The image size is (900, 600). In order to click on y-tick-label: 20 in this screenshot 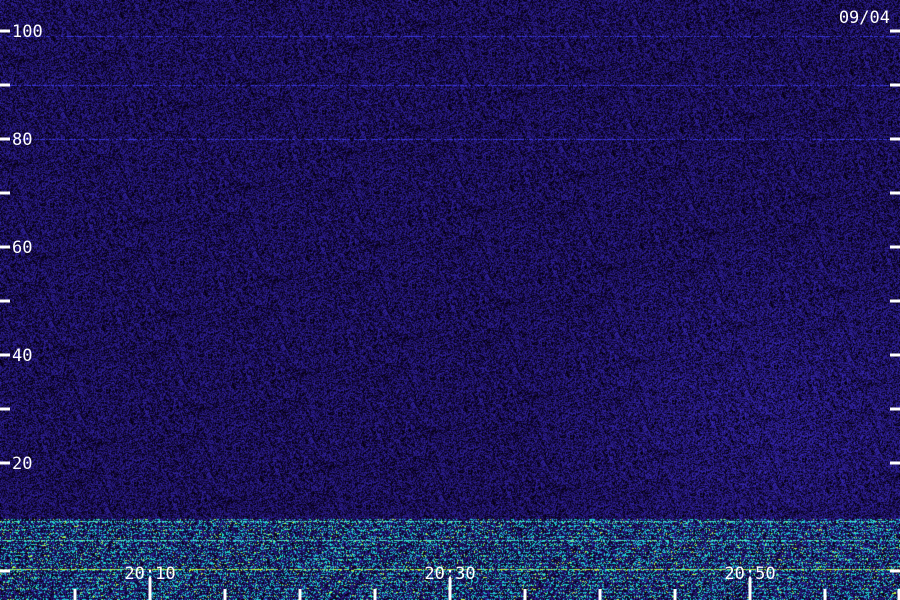, I will do `click(22, 464)`.